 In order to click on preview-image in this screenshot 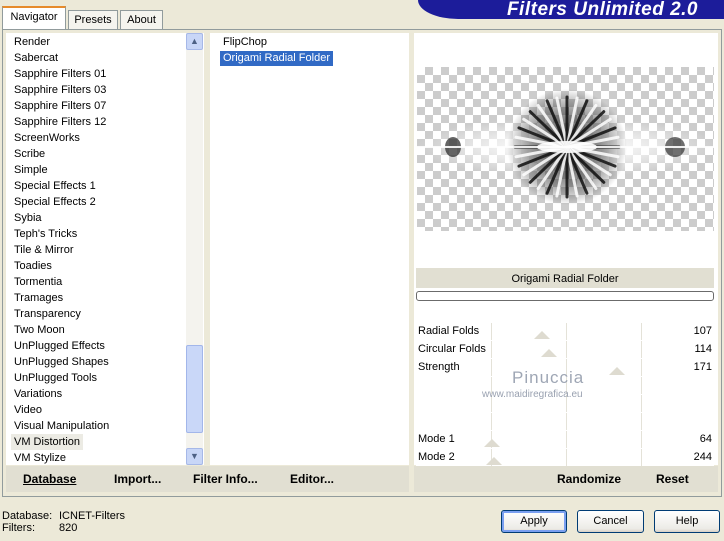, I will do `click(565, 149)`.